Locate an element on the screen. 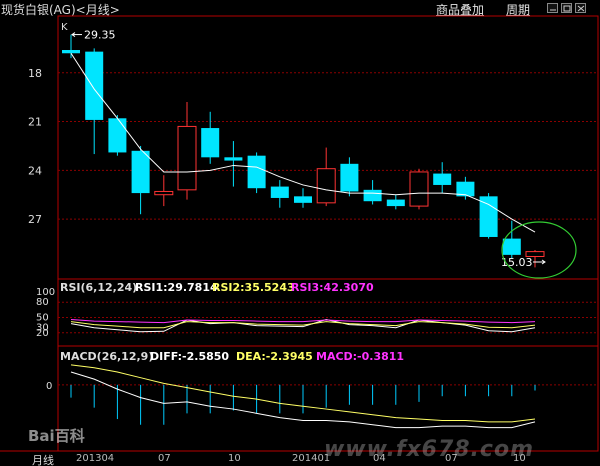 The image size is (600, 466). rsi-y-tick: 20 is located at coordinates (42, 333).